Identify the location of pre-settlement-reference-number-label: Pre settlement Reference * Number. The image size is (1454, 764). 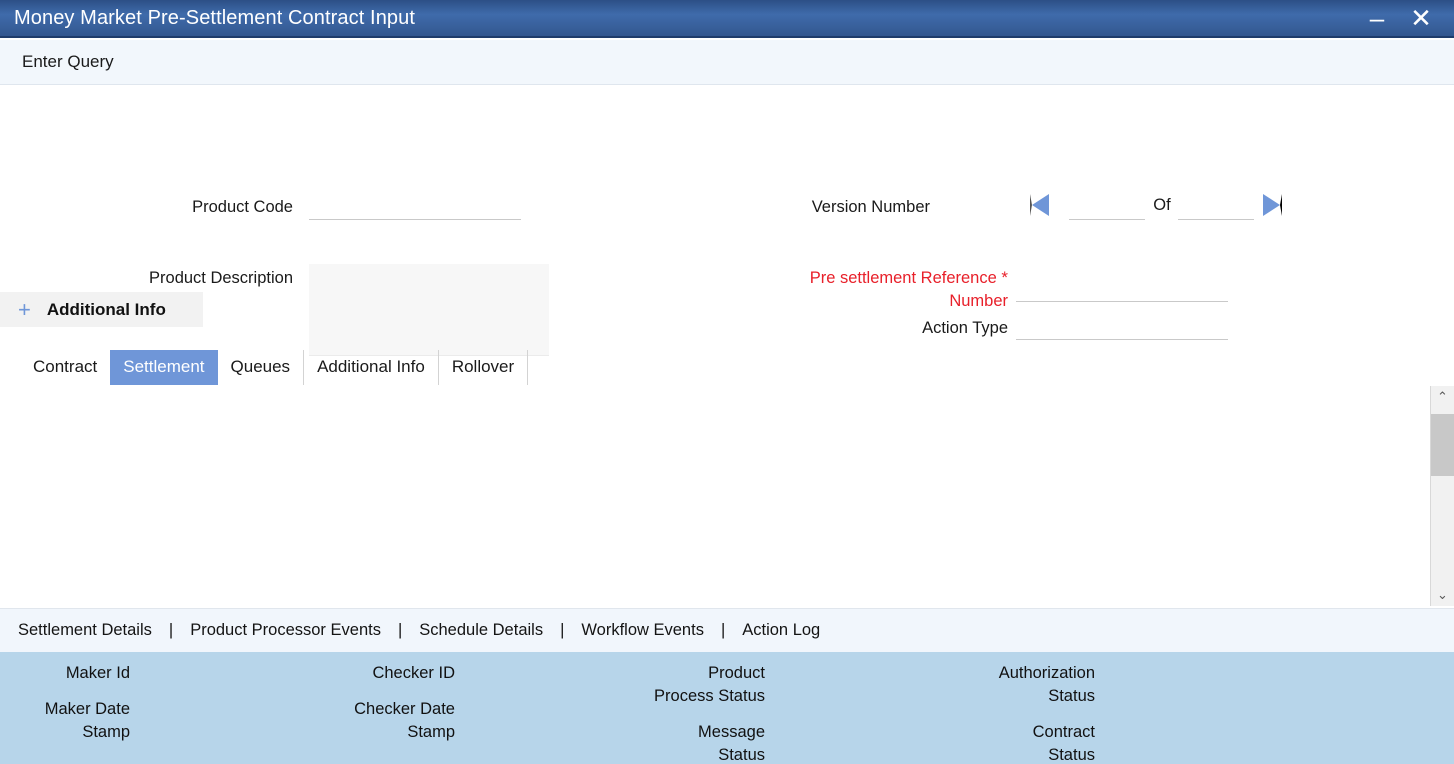
(854, 289).